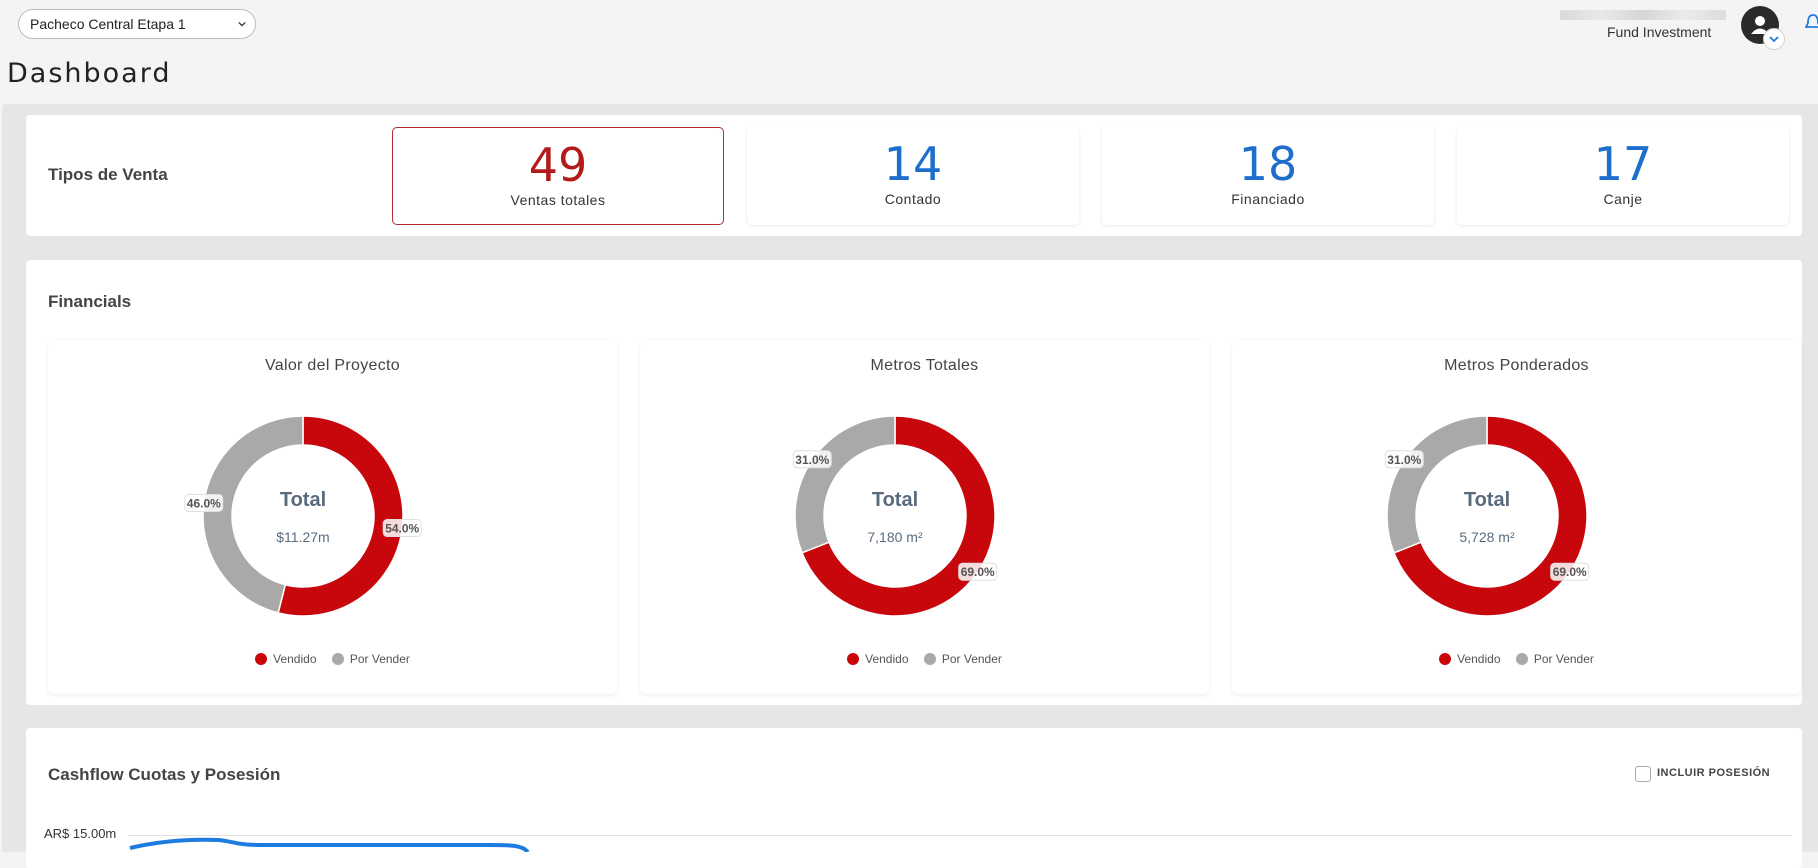 Image resolution: width=1818 pixels, height=868 pixels. What do you see at coordinates (1713, 773) in the screenshot?
I see `include-posesion-label: INCLUIR POSESIÓN` at bounding box center [1713, 773].